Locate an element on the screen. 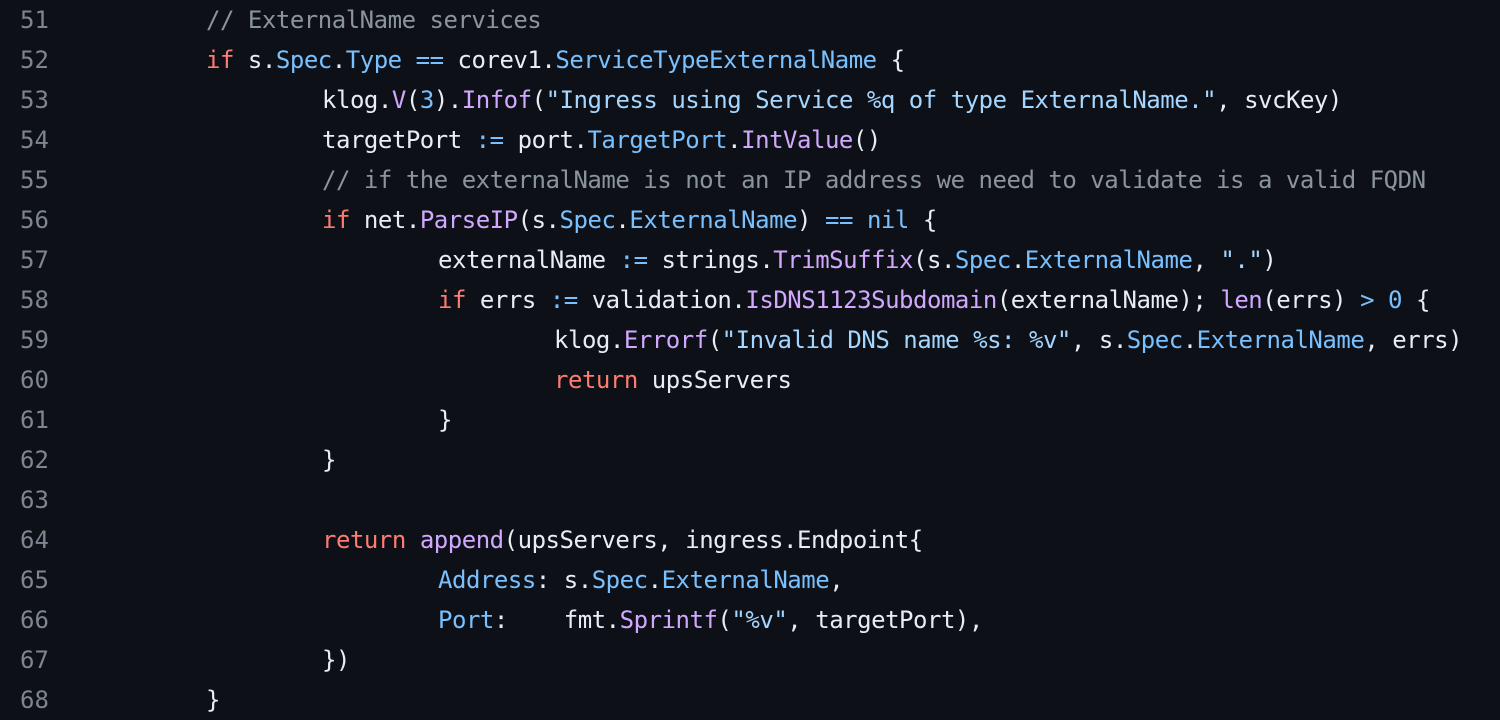  line-number: 63 is located at coordinates (40, 500).